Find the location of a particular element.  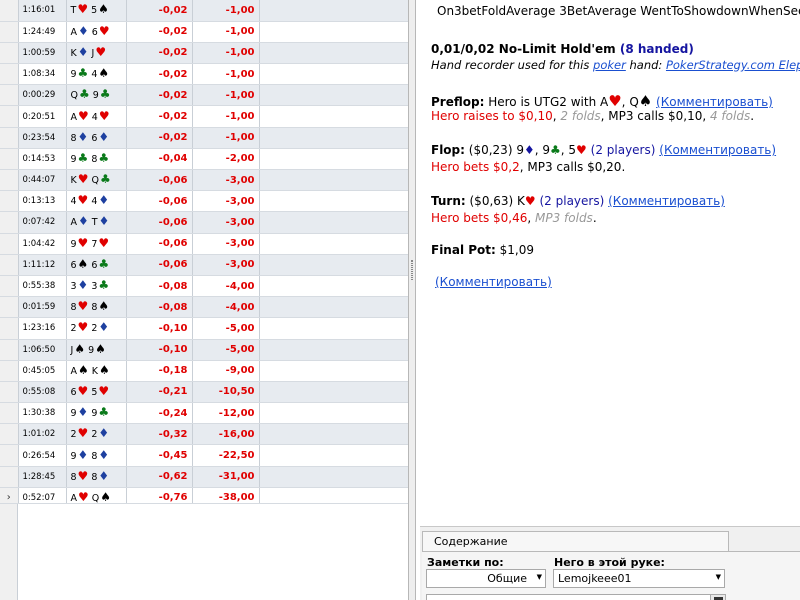

notes-textarea is located at coordinates (576, 597).